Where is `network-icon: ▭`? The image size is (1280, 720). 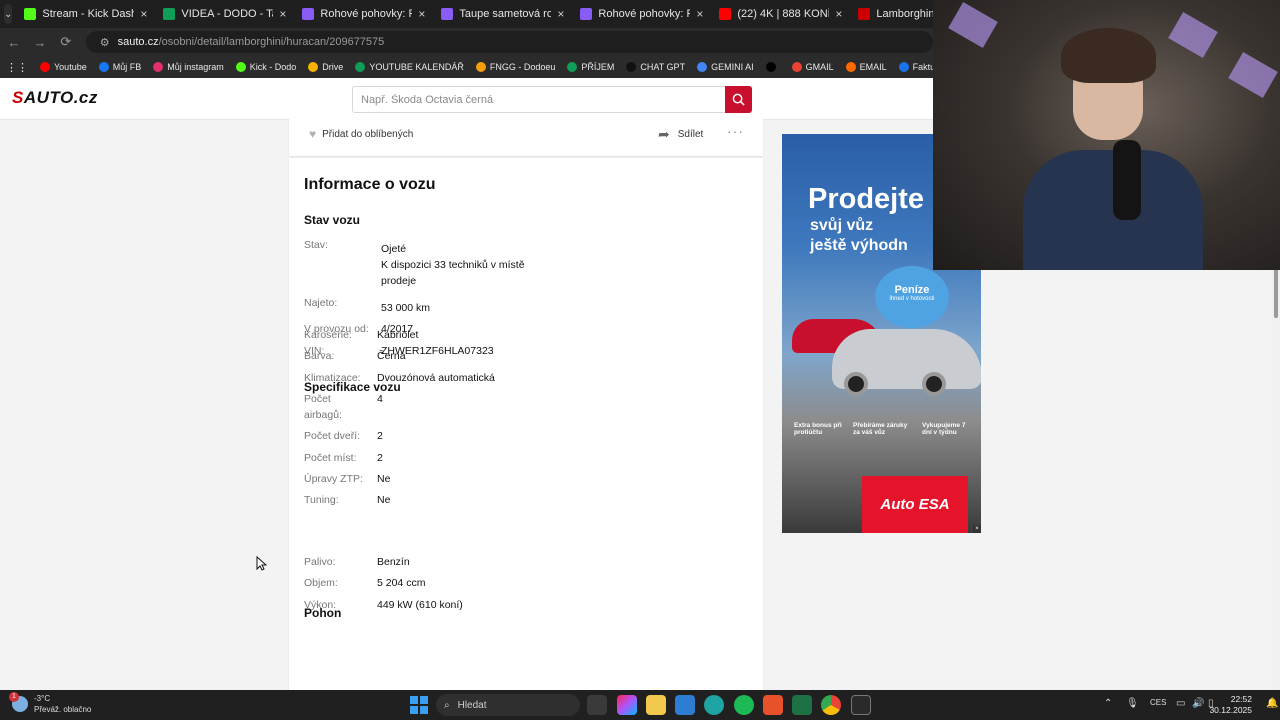
network-icon: ▭ is located at coordinates (1180, 703).